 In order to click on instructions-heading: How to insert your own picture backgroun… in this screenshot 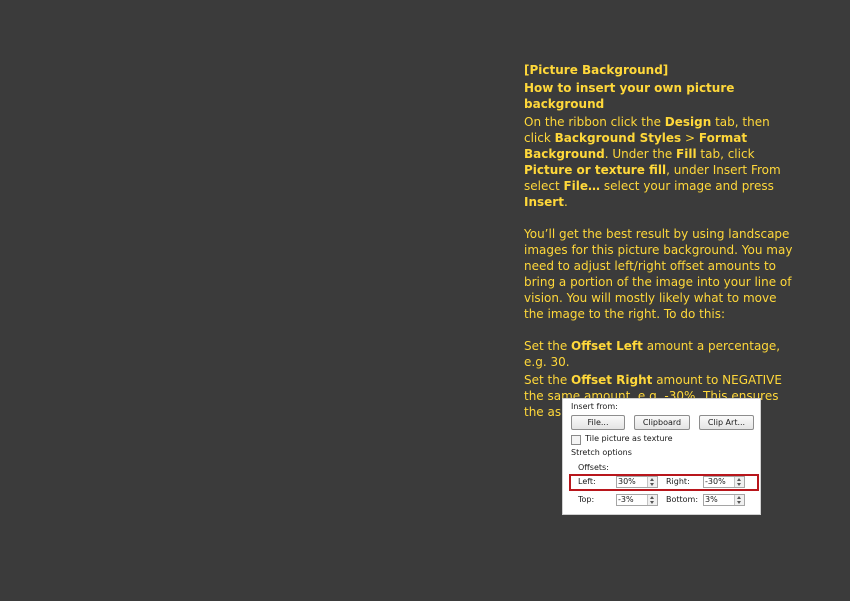, I will do `click(629, 96)`.